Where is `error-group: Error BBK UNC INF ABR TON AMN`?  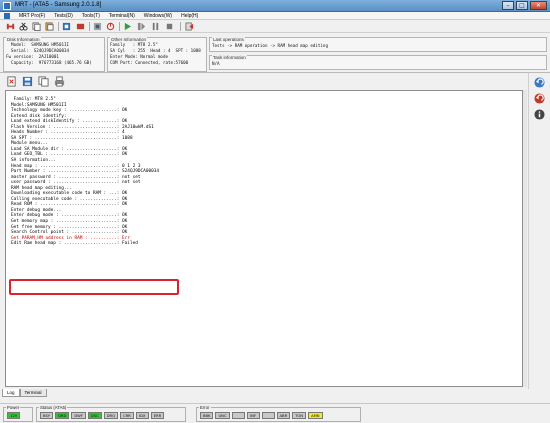 error-group: Error BBK UNC INF ABR TON AMN is located at coordinates (278, 413).